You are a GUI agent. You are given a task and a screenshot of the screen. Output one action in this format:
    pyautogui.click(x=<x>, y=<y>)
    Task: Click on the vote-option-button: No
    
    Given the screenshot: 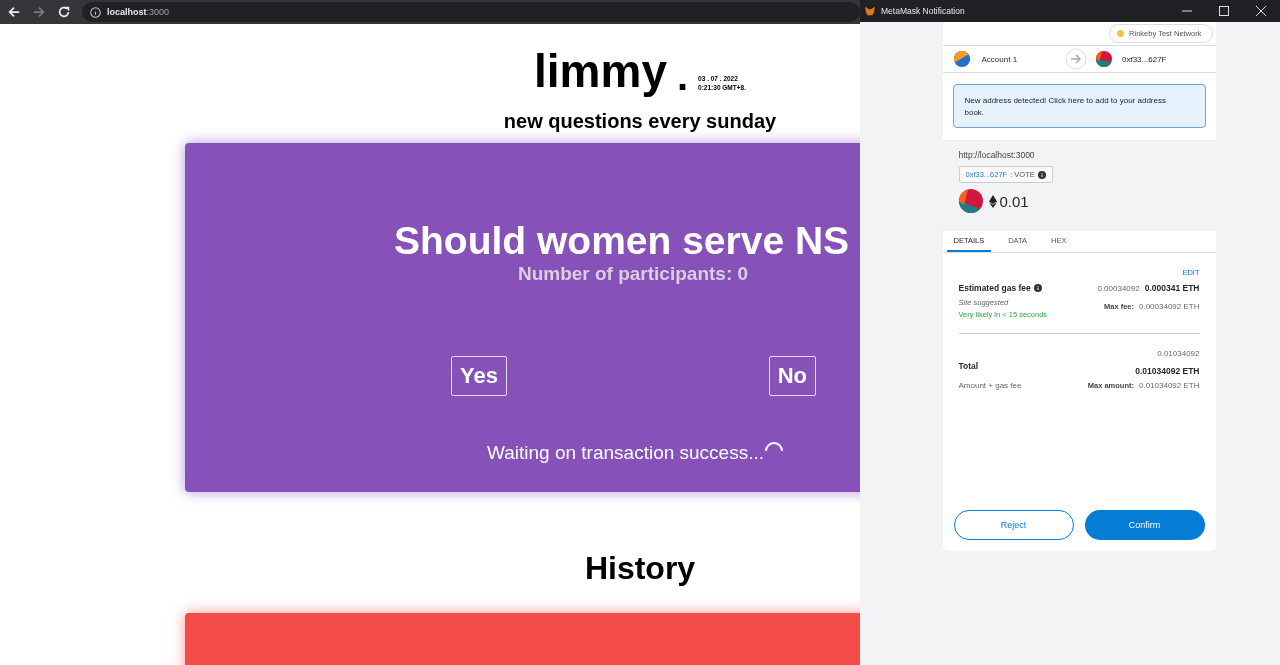 What is the action you would take?
    pyautogui.click(x=792, y=376)
    